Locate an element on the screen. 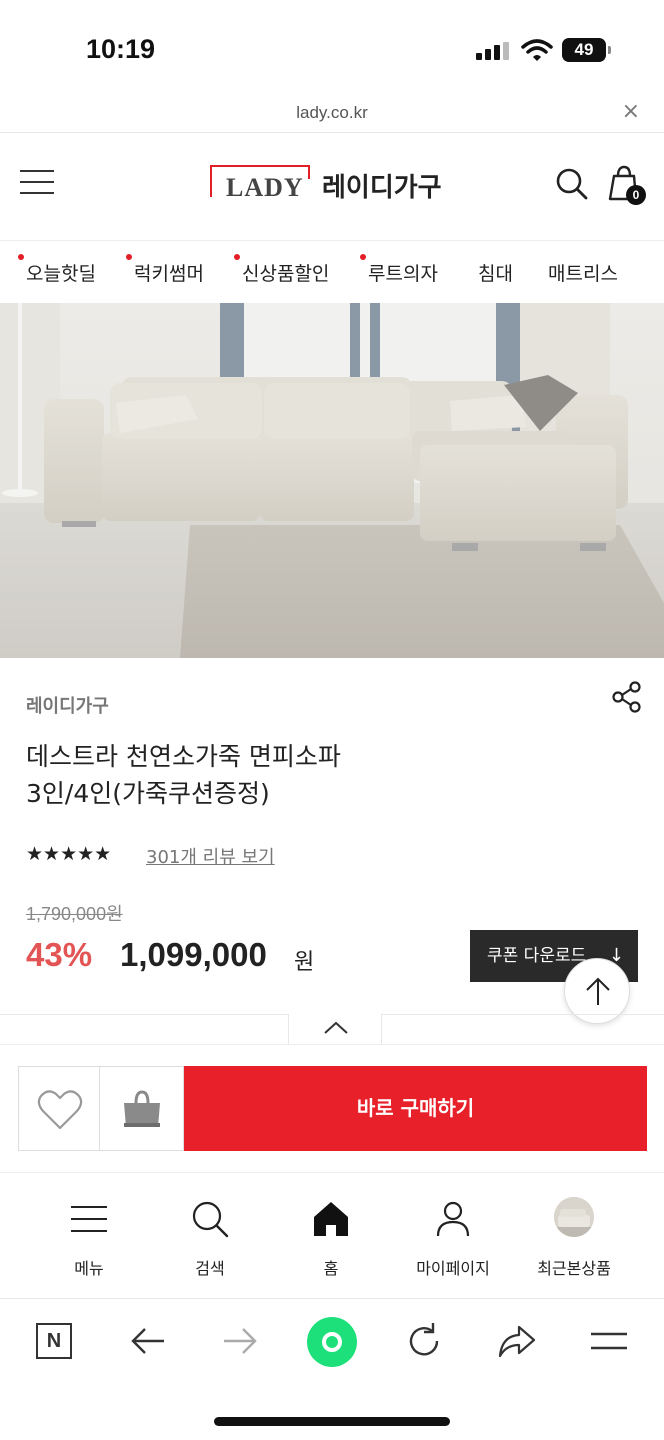 Image resolution: width=664 pixels, height=1440 pixels. bottom-nav-label: 홈 is located at coordinates (331, 1268).